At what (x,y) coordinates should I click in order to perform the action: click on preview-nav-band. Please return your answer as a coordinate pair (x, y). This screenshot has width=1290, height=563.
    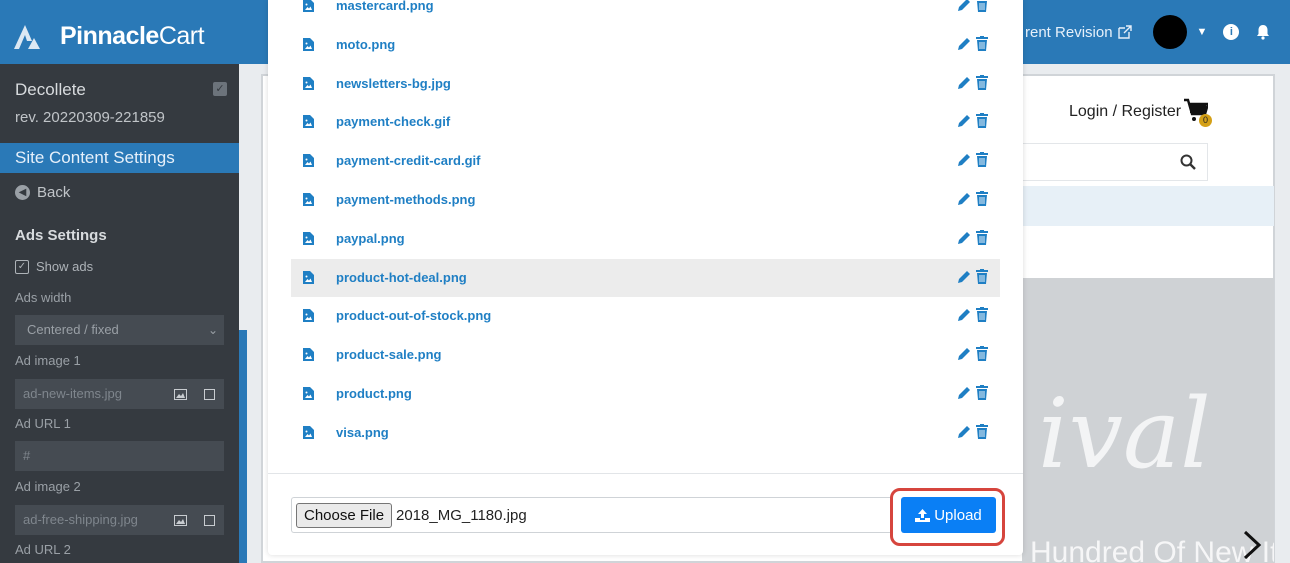
    Looking at the image, I should click on (1148, 206).